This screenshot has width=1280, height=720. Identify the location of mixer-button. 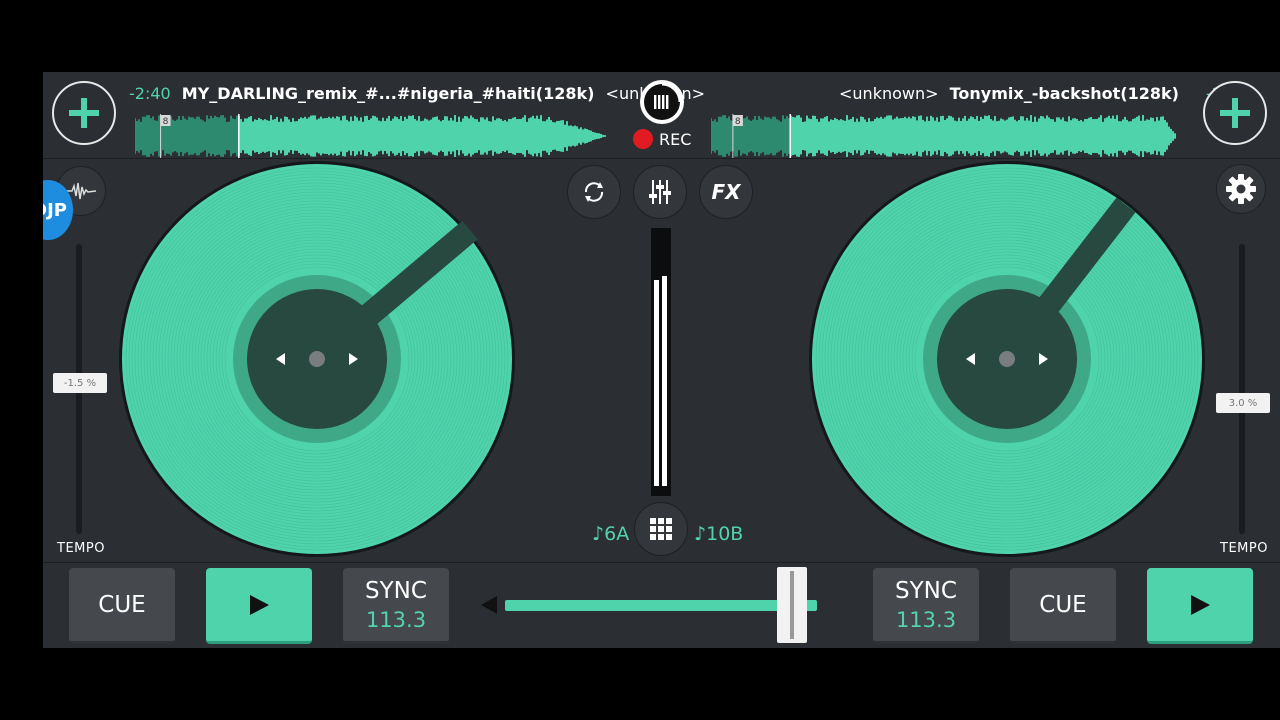
(660, 192).